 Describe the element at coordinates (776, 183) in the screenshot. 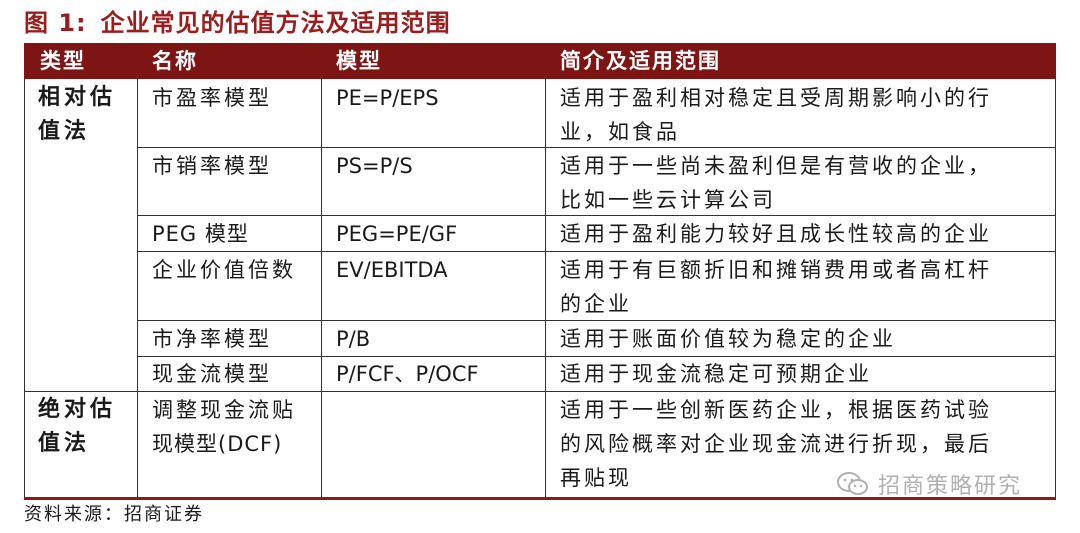

I see `table-row-description: 适用于一些尚未盈利但是有营收的企业， 比如一些云计算公司` at that location.